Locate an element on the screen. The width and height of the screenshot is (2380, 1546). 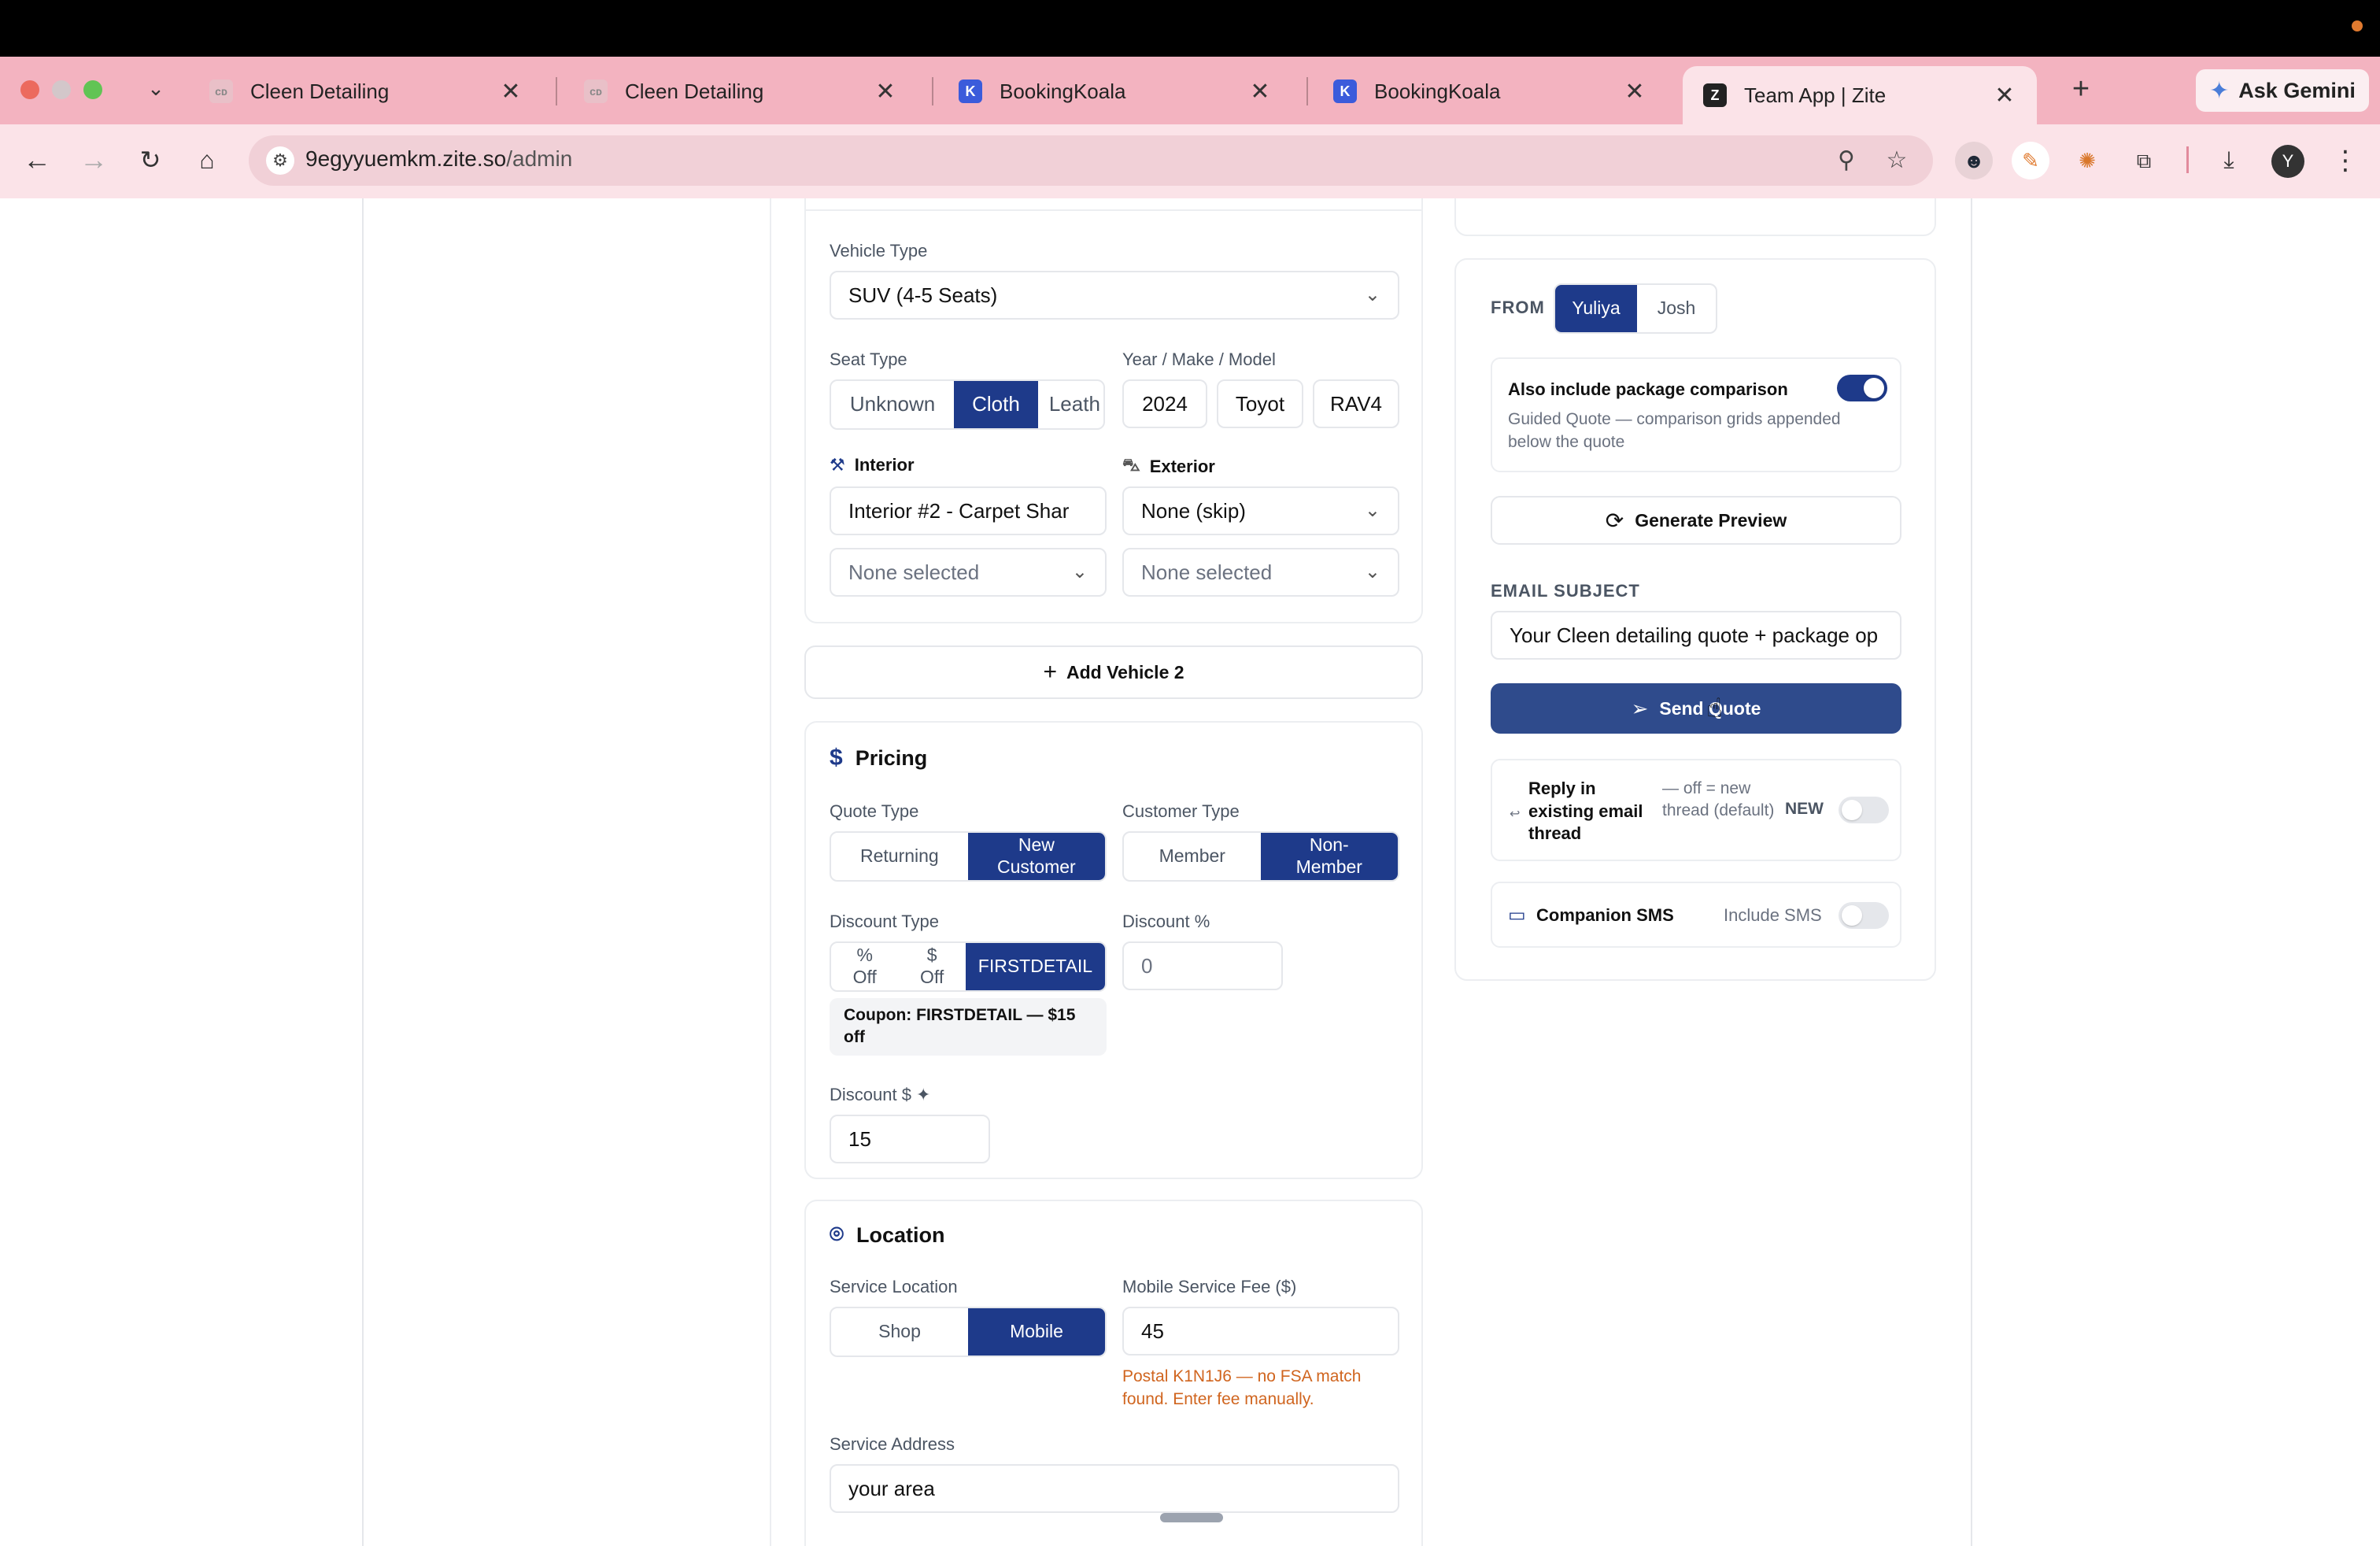
year-input: 2024 is located at coordinates (1164, 403).